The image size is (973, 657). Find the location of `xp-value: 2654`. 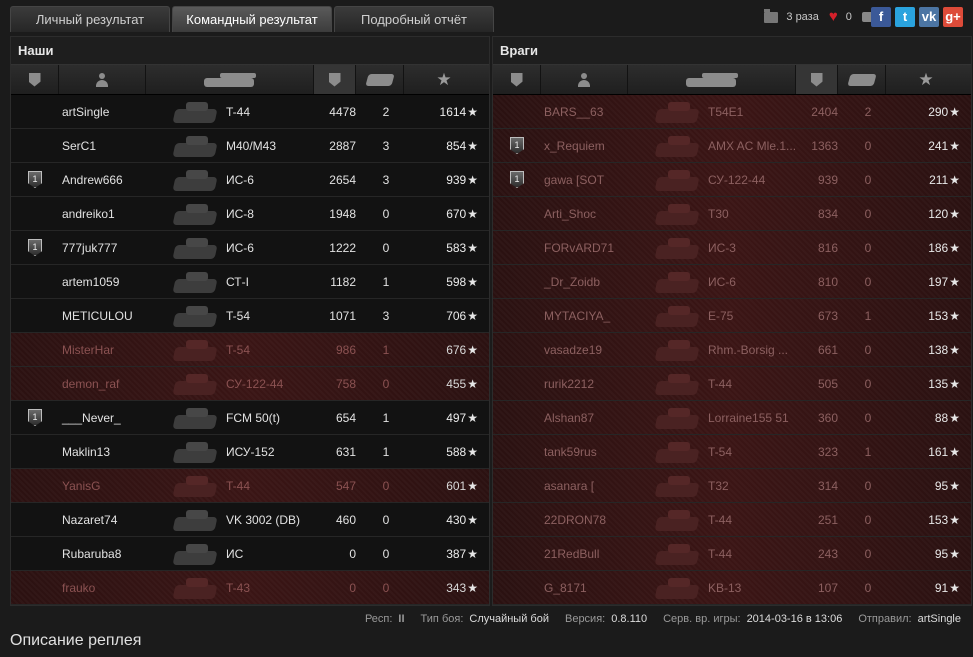

xp-value: 2654 is located at coordinates (342, 179).